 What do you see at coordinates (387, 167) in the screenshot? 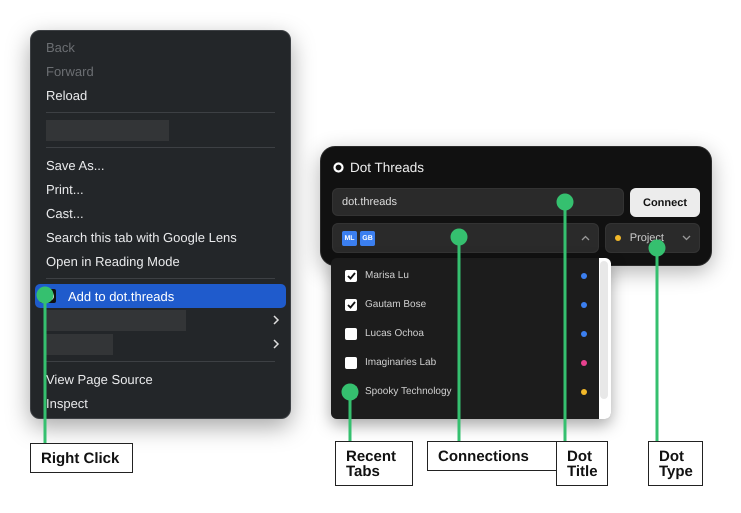
I see `popup-title: Dot Threads` at bounding box center [387, 167].